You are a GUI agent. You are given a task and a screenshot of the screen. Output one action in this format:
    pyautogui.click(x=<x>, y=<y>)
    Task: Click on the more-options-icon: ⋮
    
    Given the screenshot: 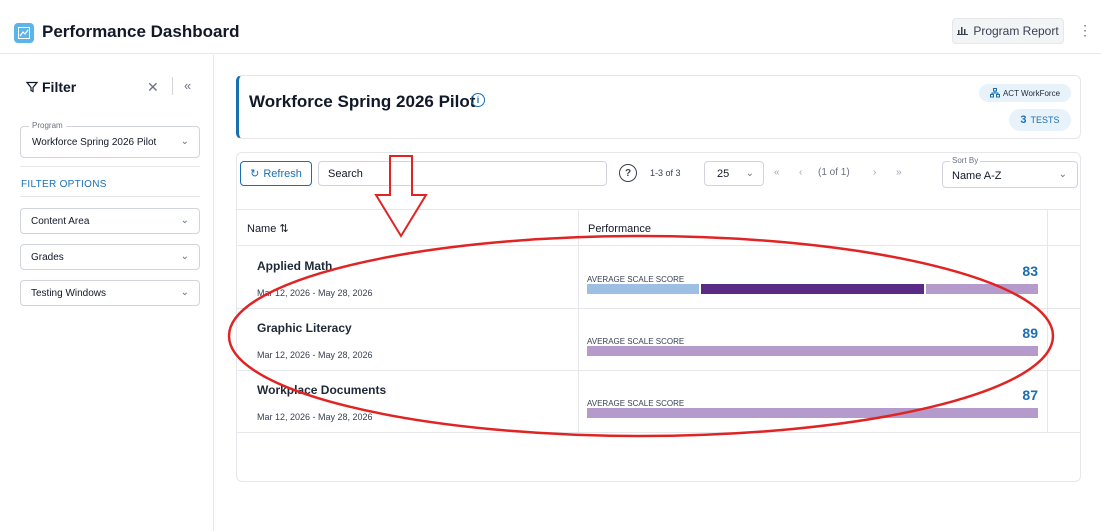 What is the action you would take?
    pyautogui.click(x=1085, y=30)
    